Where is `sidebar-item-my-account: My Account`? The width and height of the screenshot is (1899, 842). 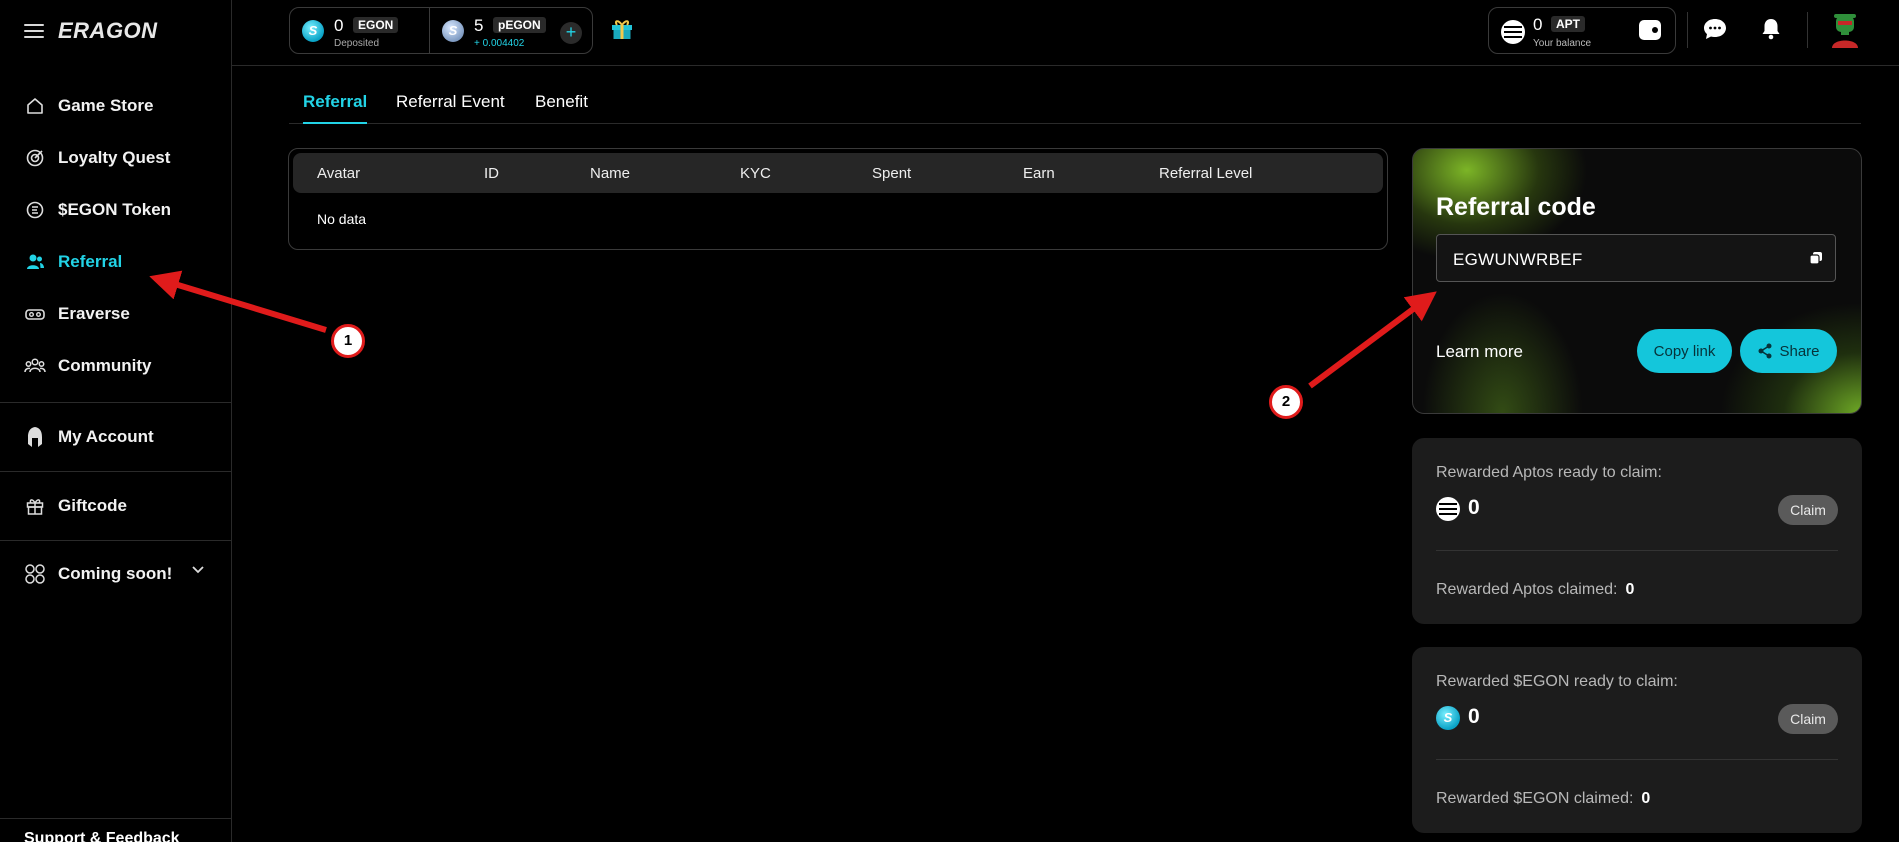
sidebar-item-my-account: My Account is located at coordinates (116, 437).